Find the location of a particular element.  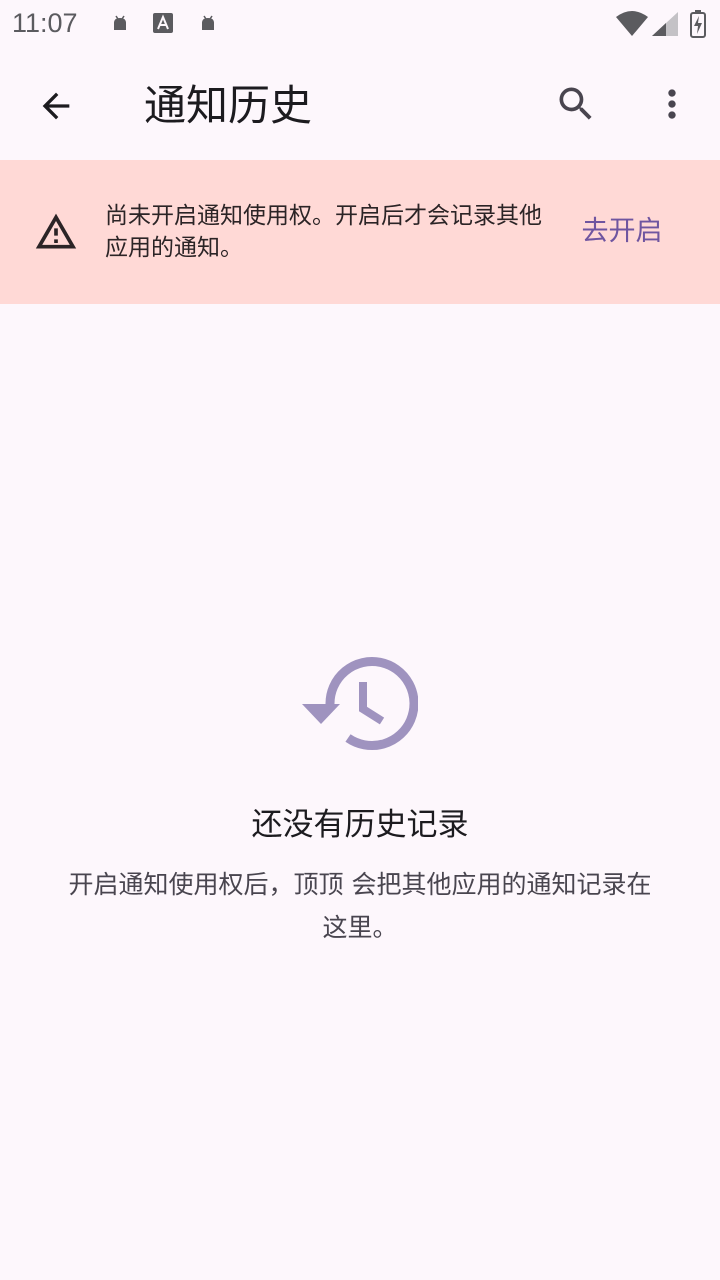

back-button is located at coordinates (56, 106).